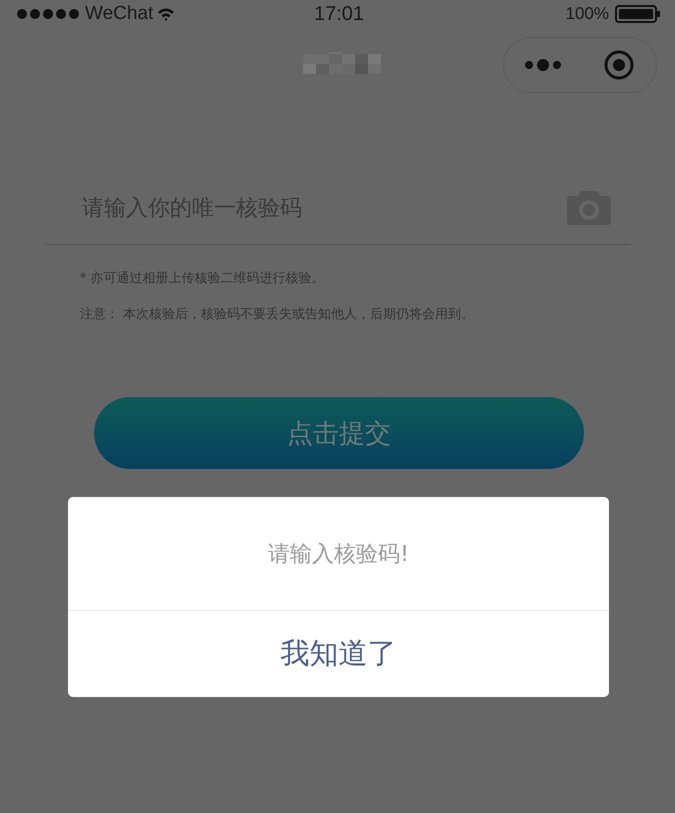 Image resolution: width=675 pixels, height=813 pixels. Describe the element at coordinates (166, 14) in the screenshot. I see `wifi-icon` at that location.